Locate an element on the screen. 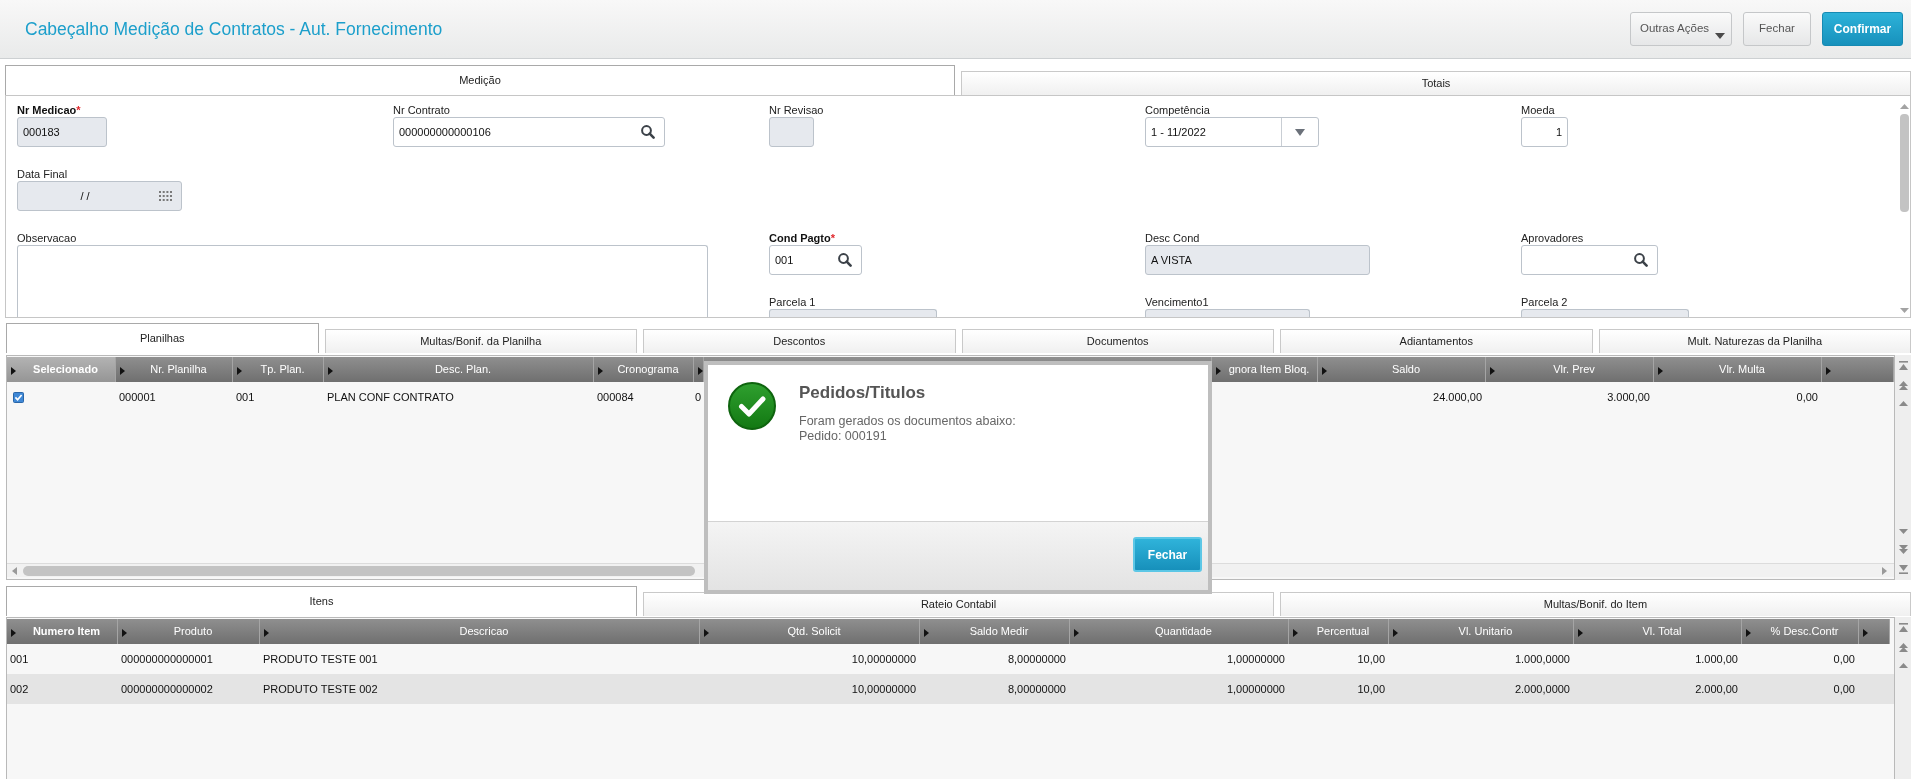 The height and width of the screenshot is (779, 1911). bar-down-arrow-icon is located at coordinates (1903, 569).